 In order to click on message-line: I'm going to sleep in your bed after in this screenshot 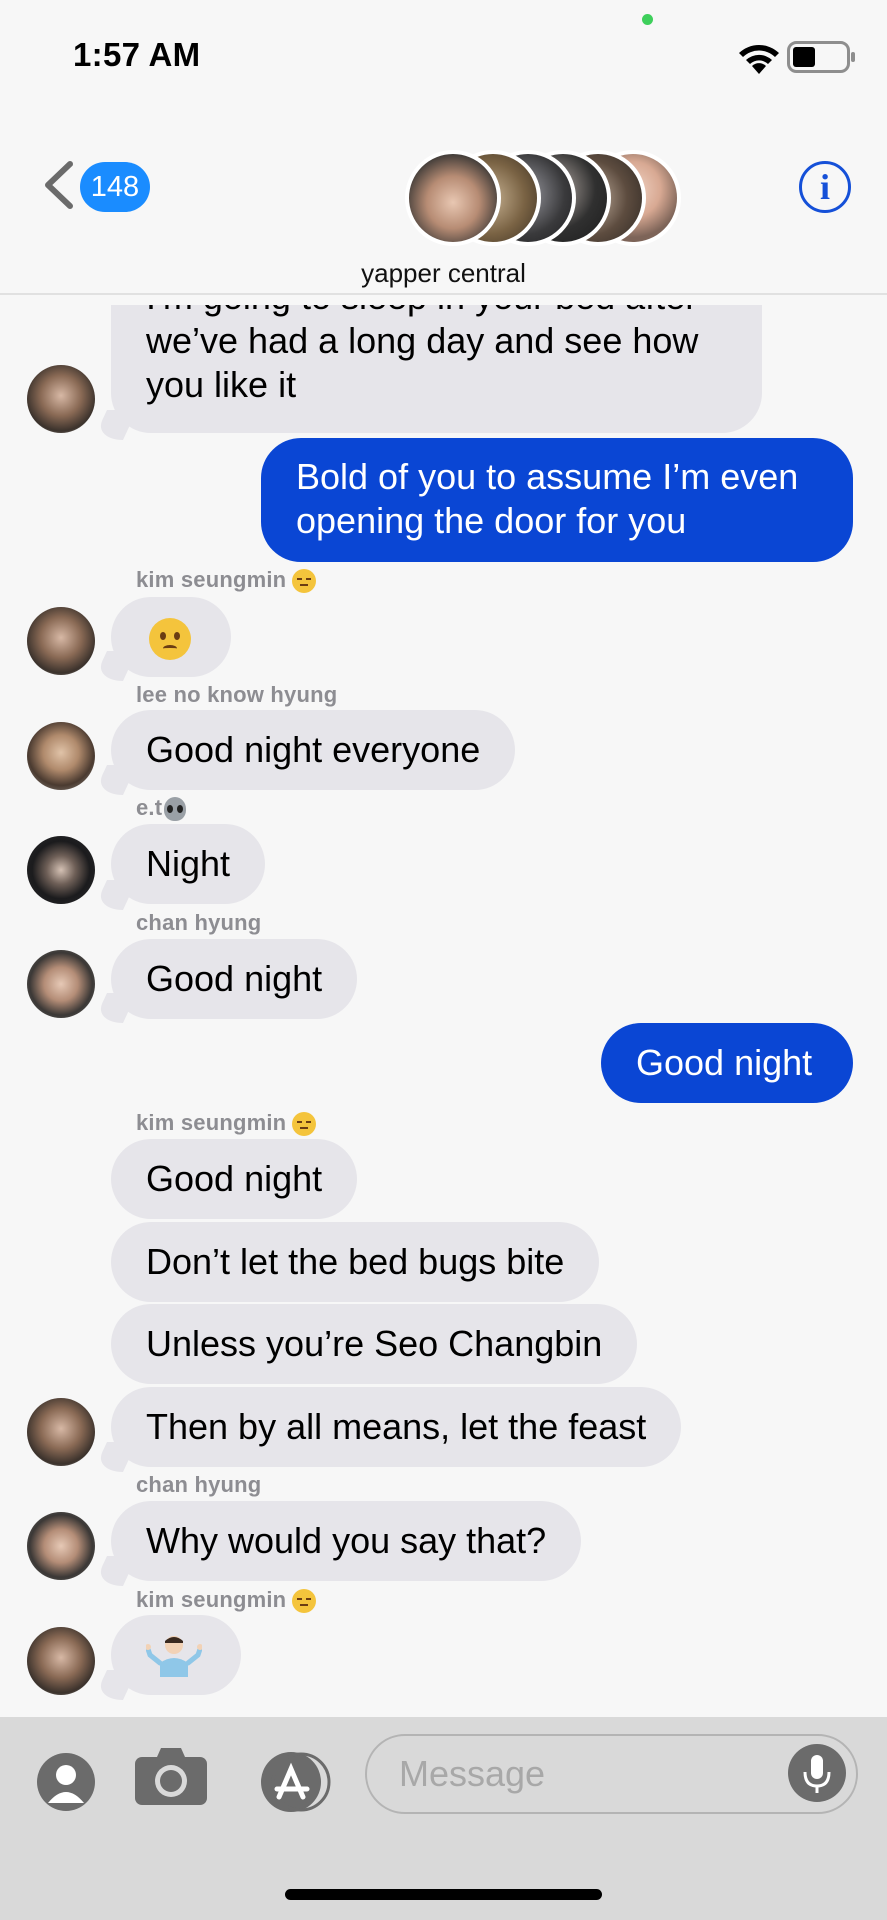, I will do `click(436, 312)`.